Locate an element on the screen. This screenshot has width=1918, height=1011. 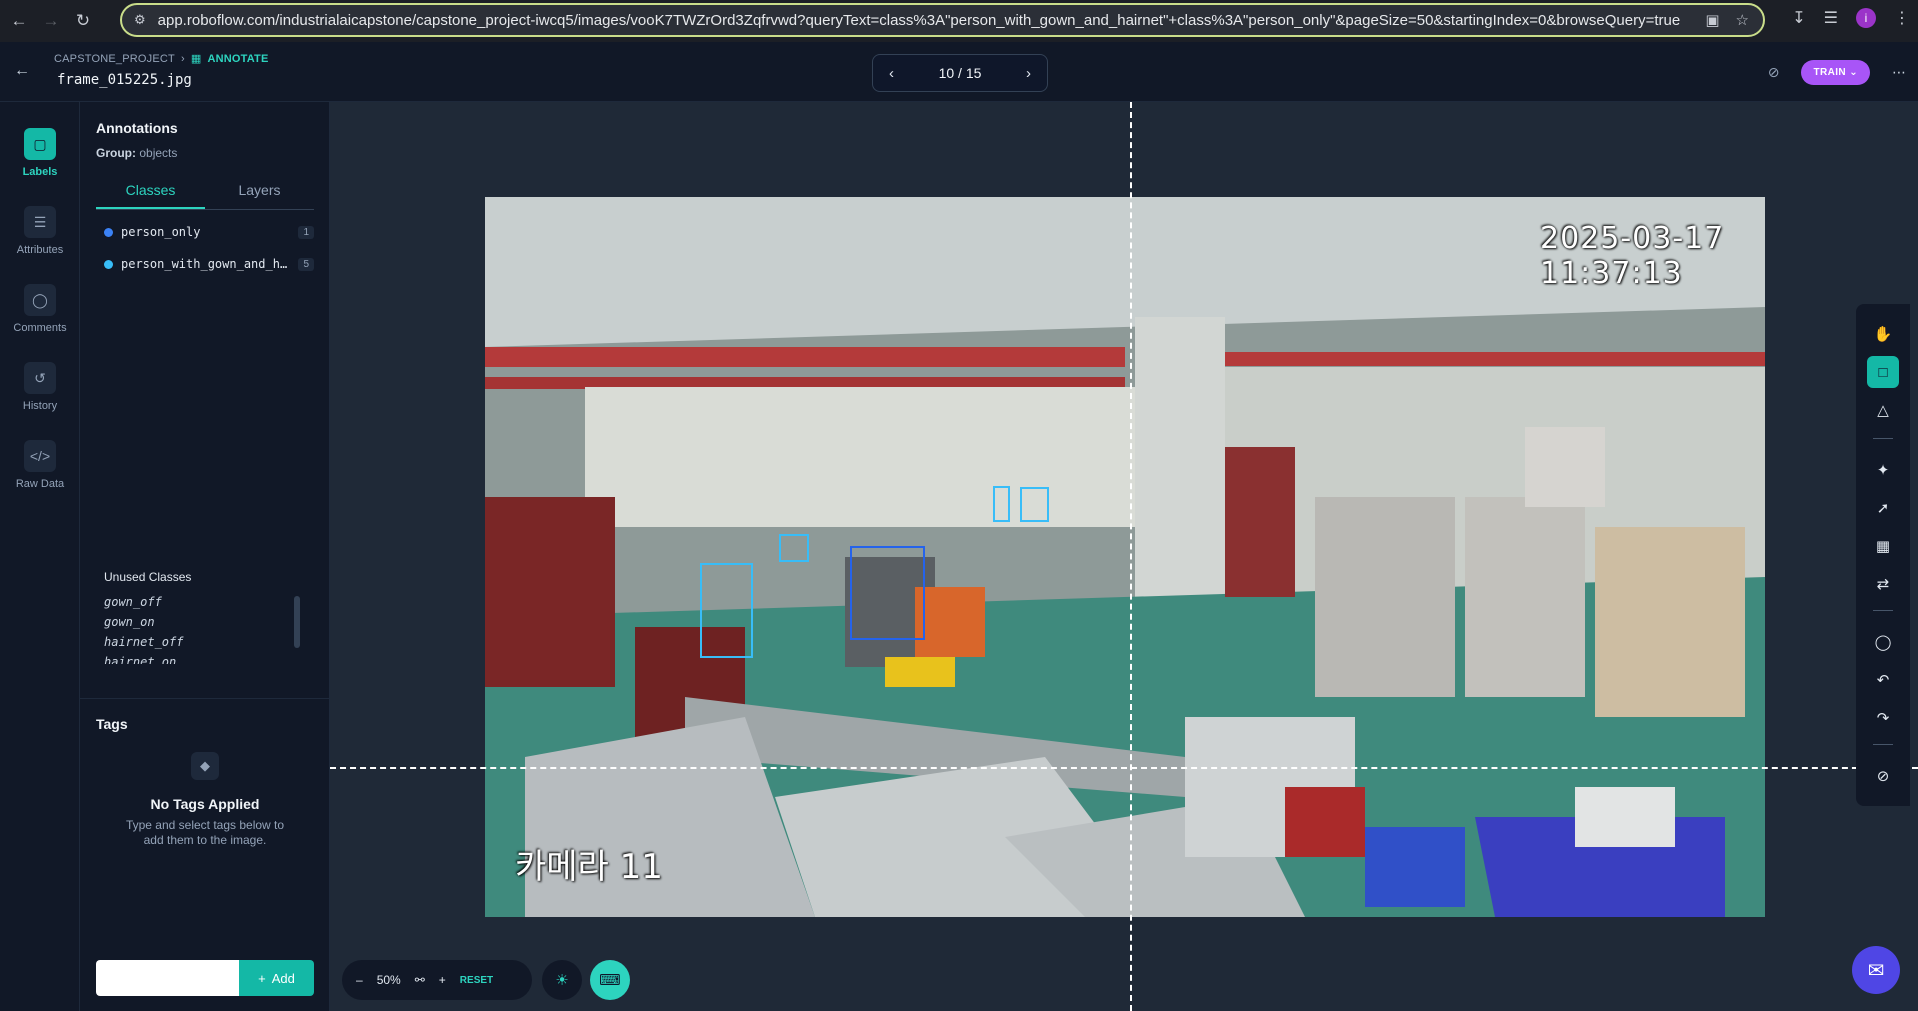
tab-layers: Layers is located at coordinates (259, 191).